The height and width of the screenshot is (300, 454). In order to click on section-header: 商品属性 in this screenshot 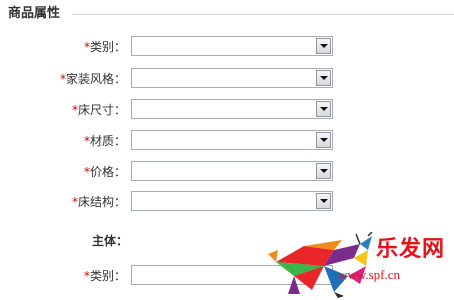, I will do `click(227, 13)`.